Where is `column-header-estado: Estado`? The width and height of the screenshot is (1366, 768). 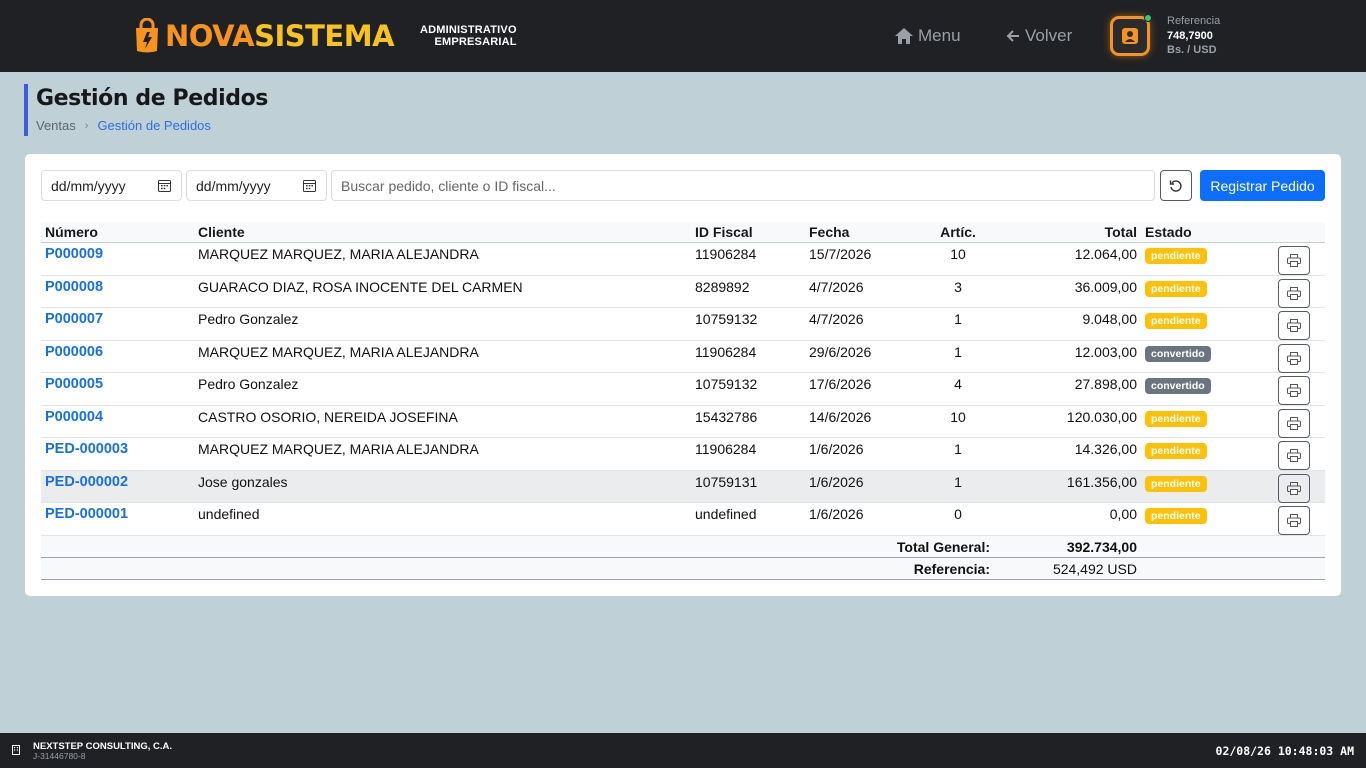 column-header-estado: Estado is located at coordinates (1168, 232).